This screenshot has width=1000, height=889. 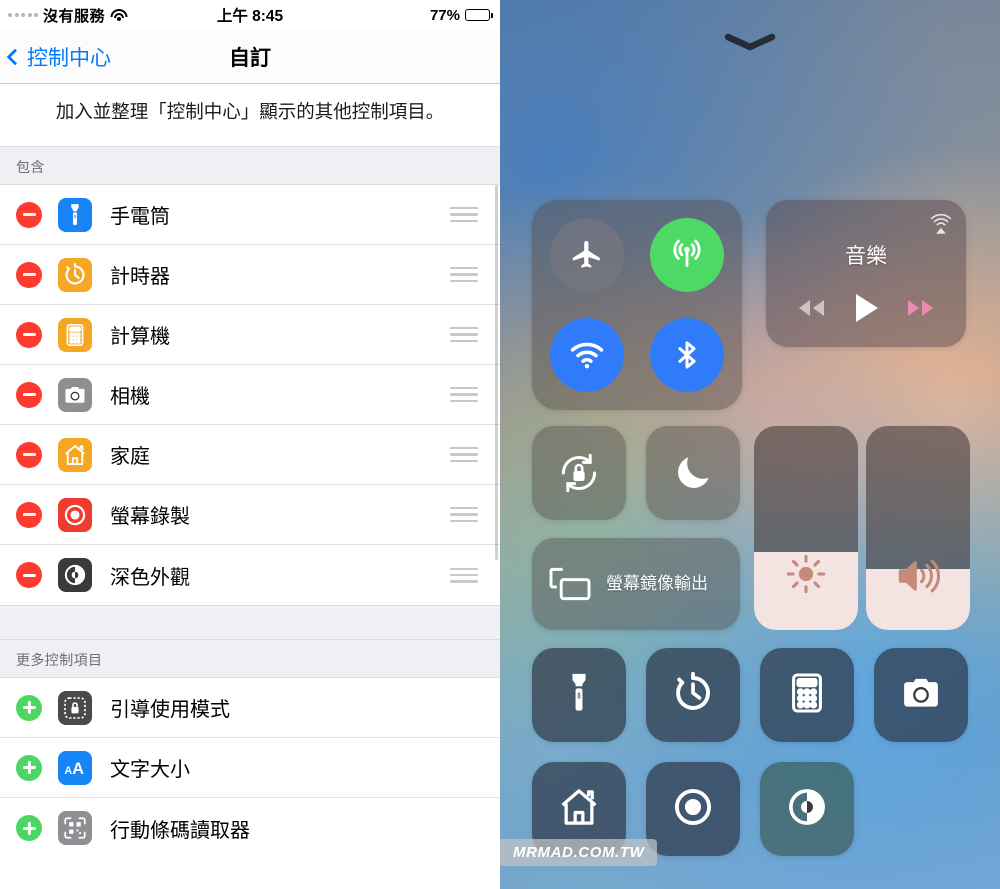 I want to click on chevron-down-icon, so click(x=750, y=42).